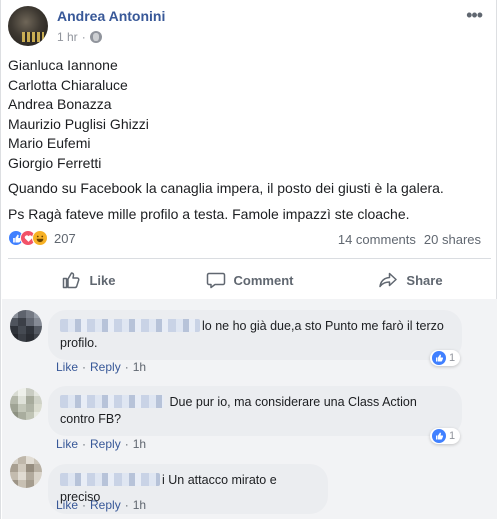  I want to click on share-button-label: Share, so click(424, 280).